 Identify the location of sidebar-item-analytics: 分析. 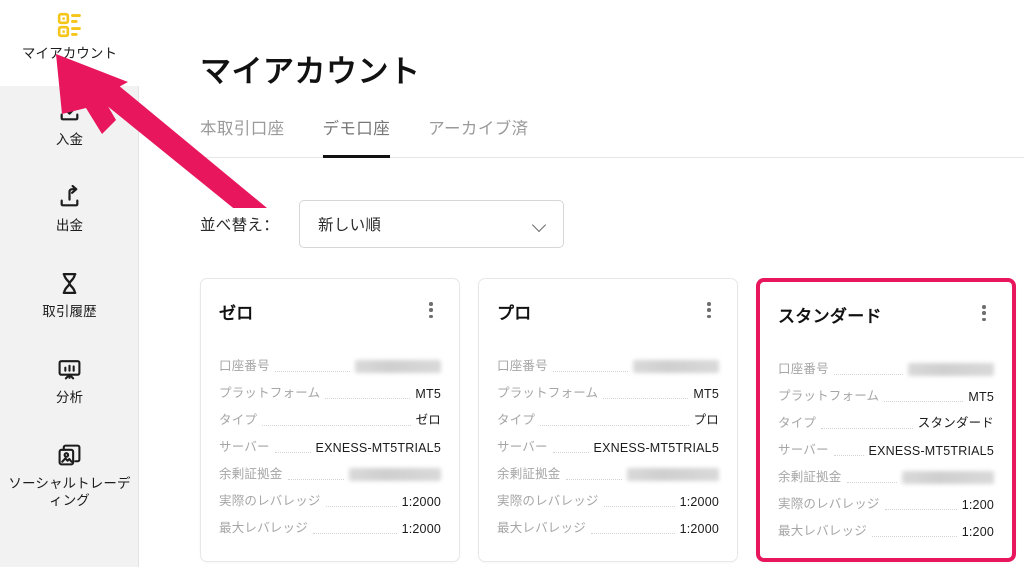
(69, 387).